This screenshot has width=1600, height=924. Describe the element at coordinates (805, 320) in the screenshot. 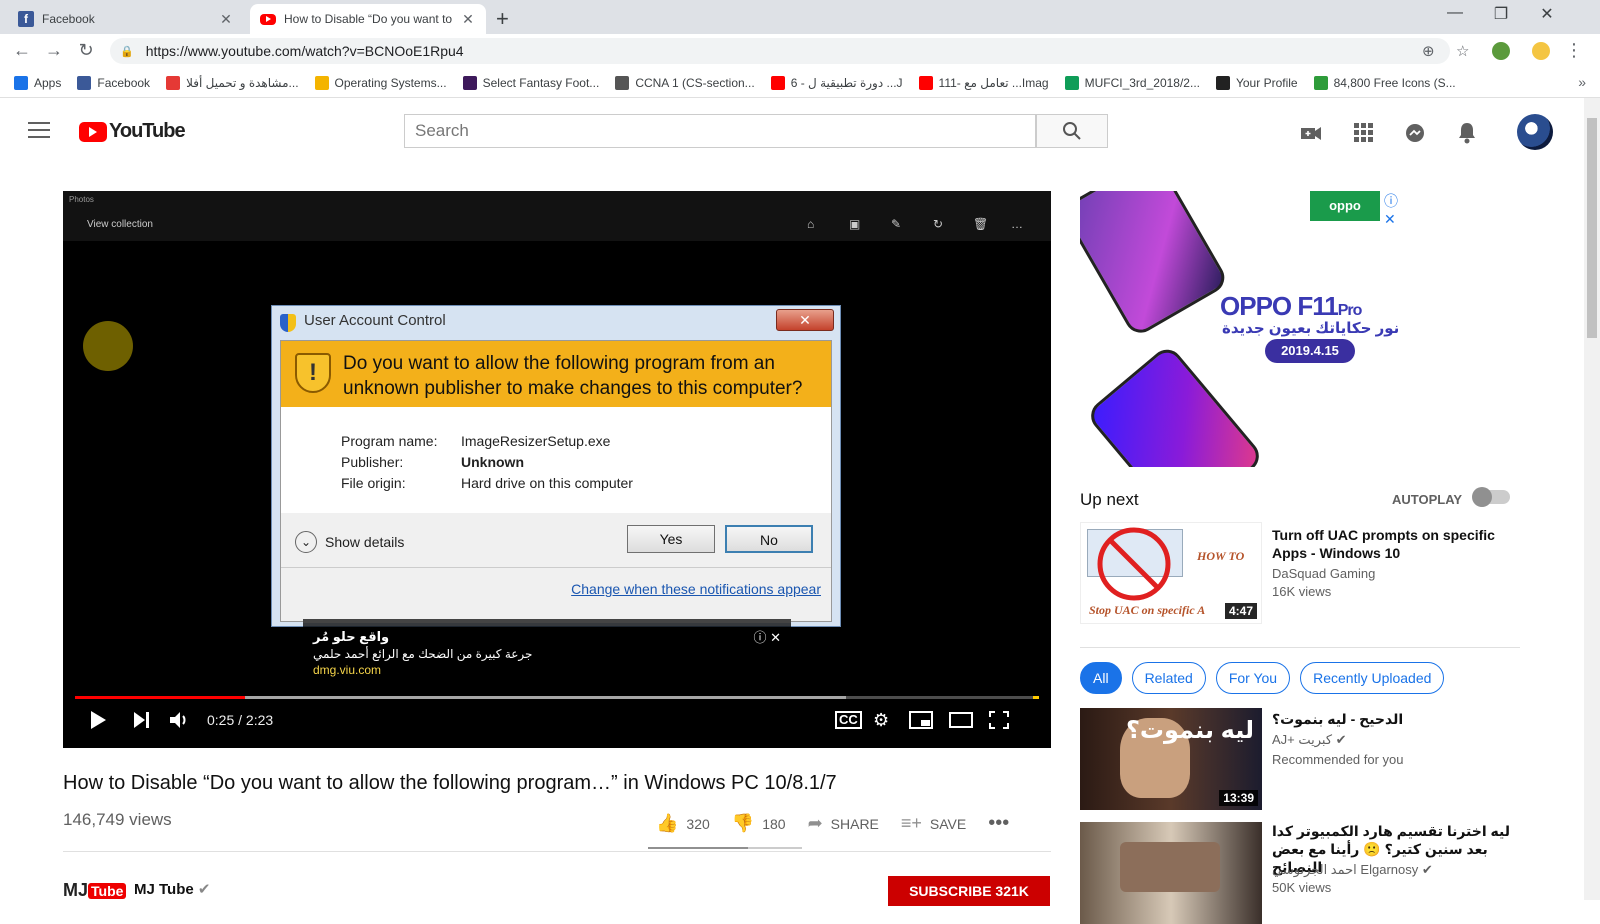

I see `uac-close-button: ✕` at that location.